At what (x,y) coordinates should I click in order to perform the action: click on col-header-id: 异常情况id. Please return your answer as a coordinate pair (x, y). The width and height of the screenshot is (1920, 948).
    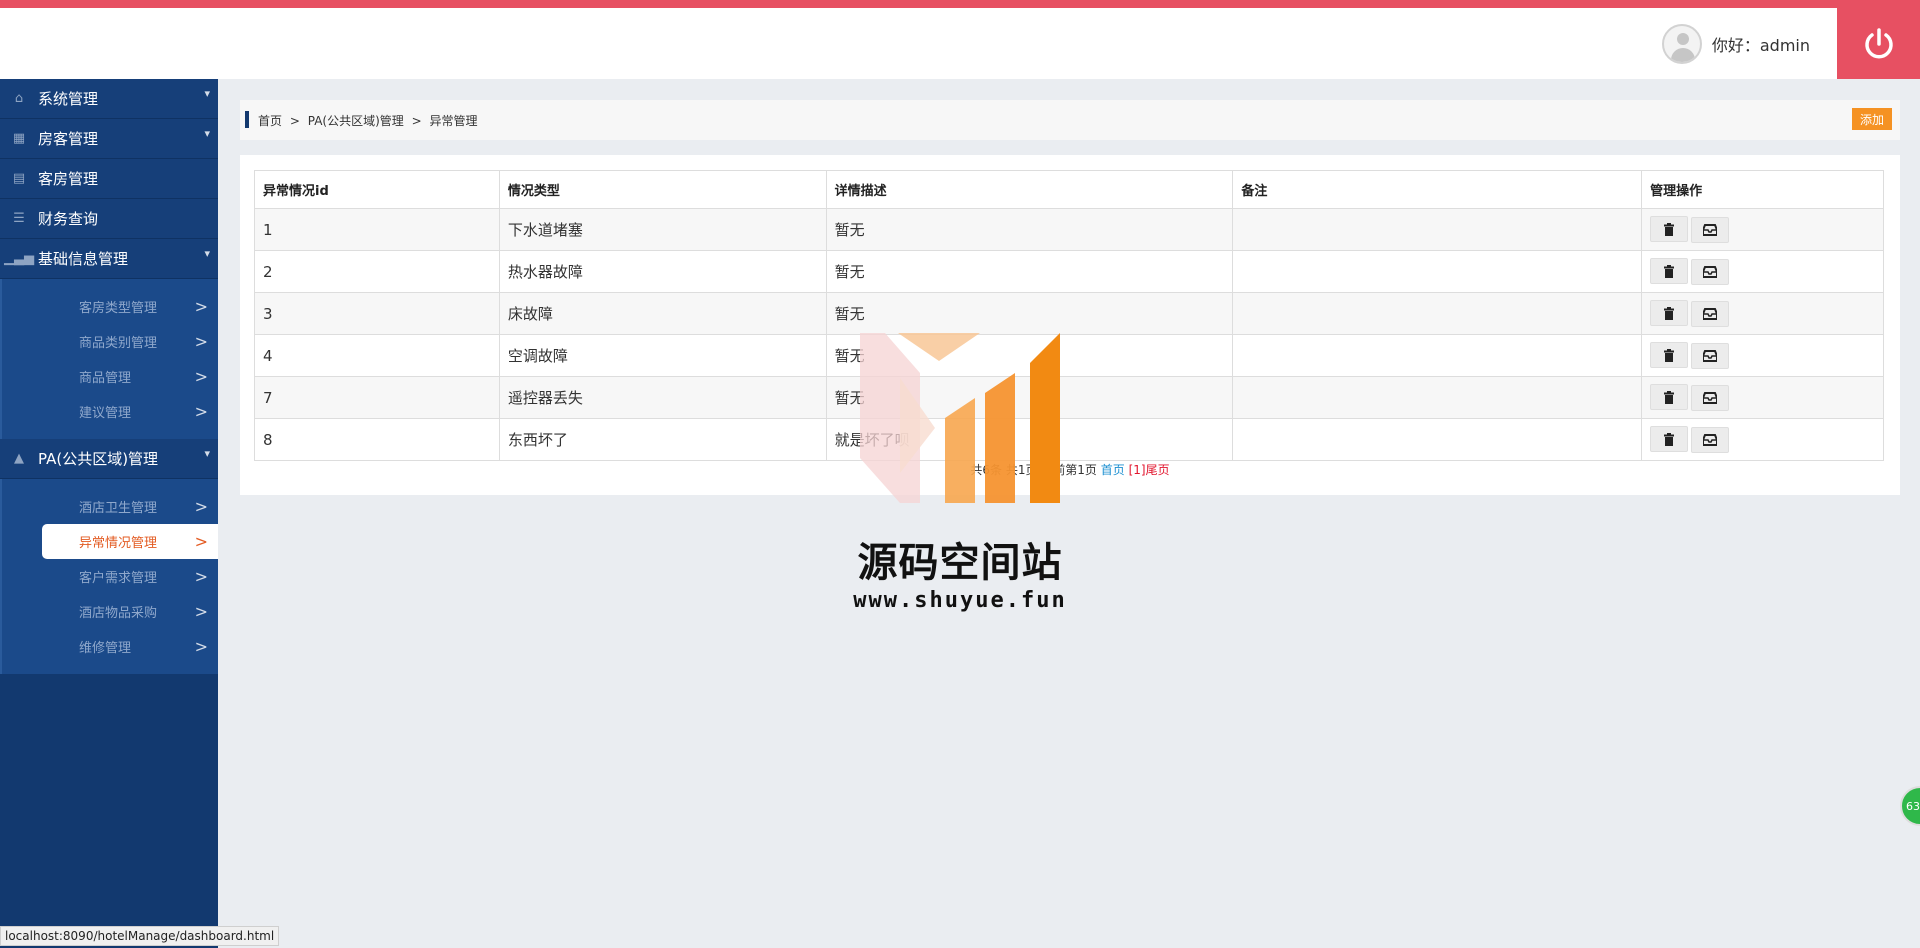
    Looking at the image, I should click on (377, 189).